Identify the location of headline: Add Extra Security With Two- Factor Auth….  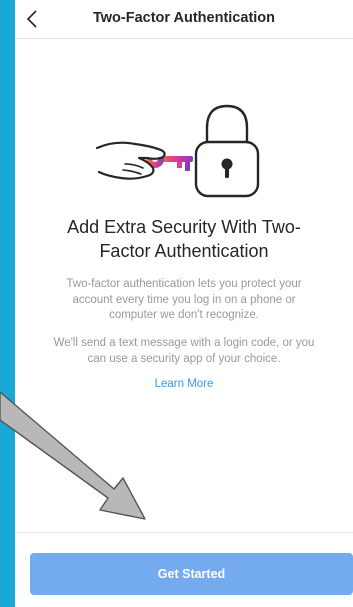
(184, 239).